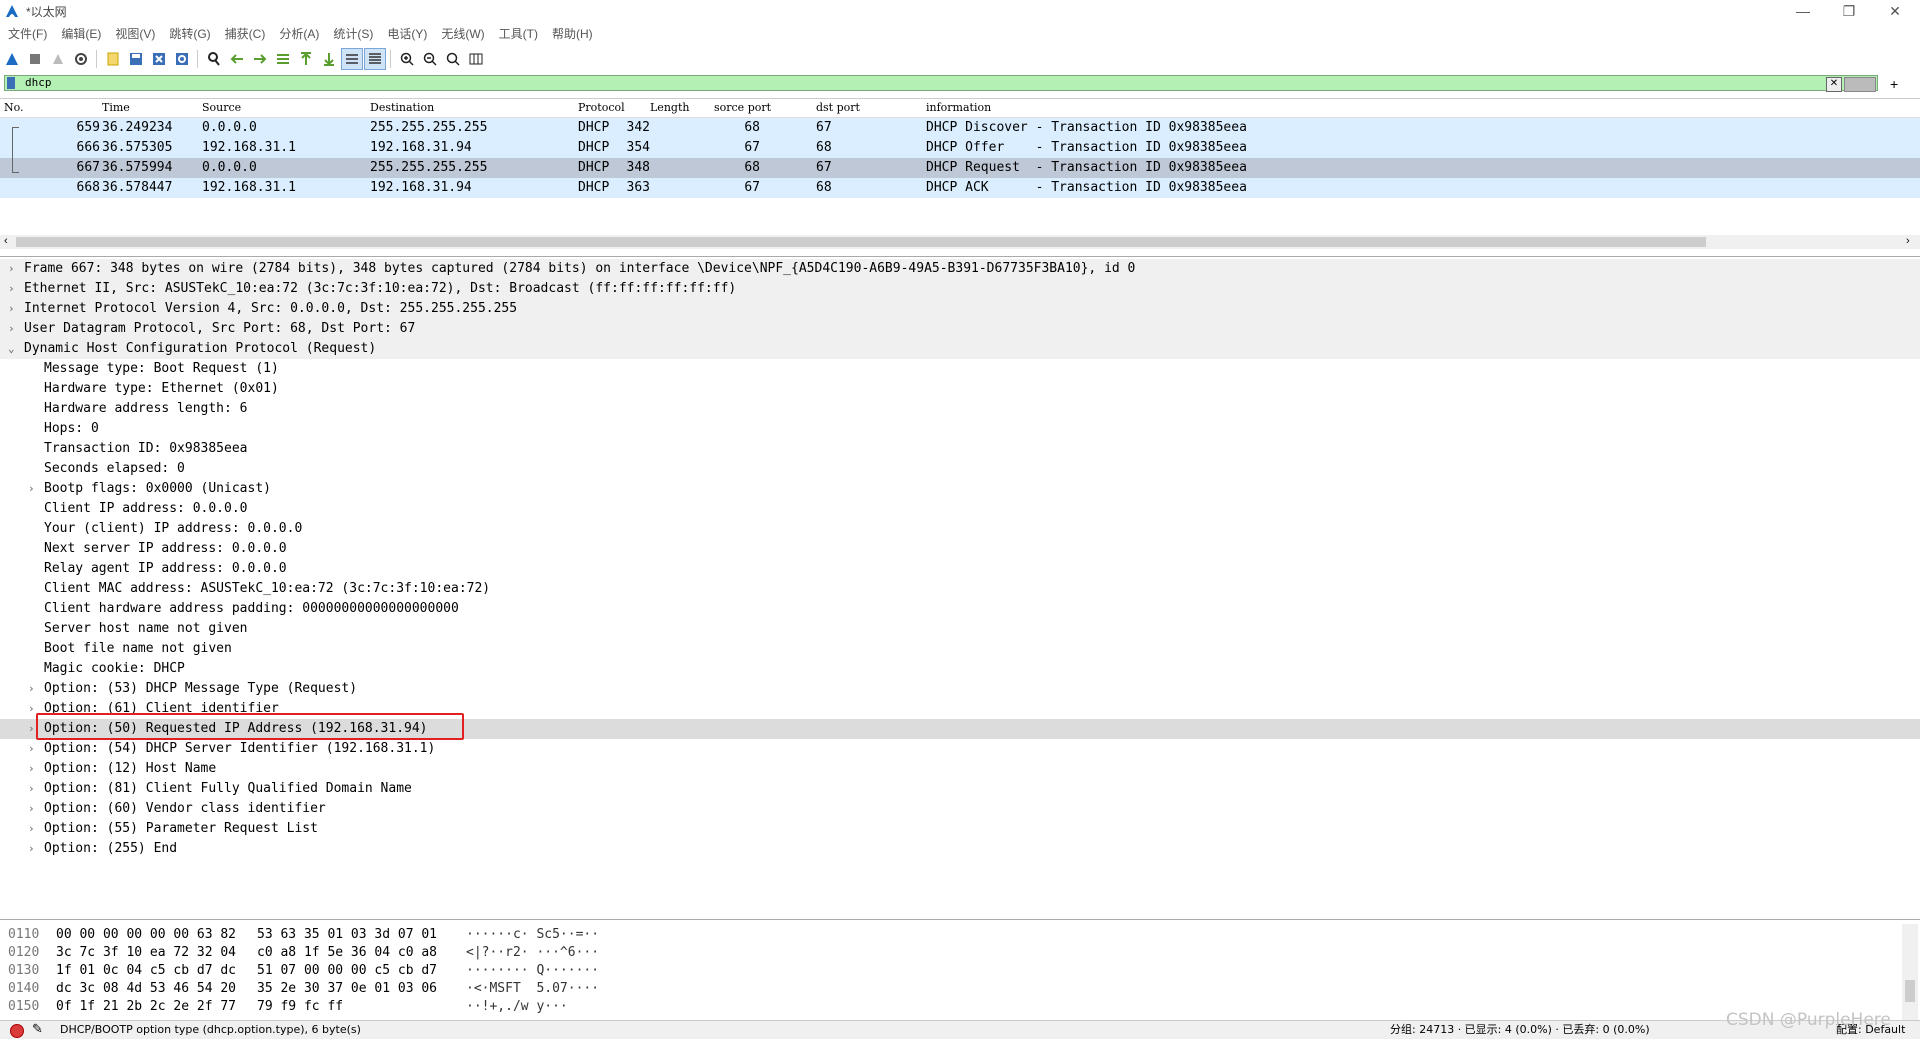 The height and width of the screenshot is (1039, 1920). What do you see at coordinates (237, 59) in the screenshot?
I see `back-icon` at bounding box center [237, 59].